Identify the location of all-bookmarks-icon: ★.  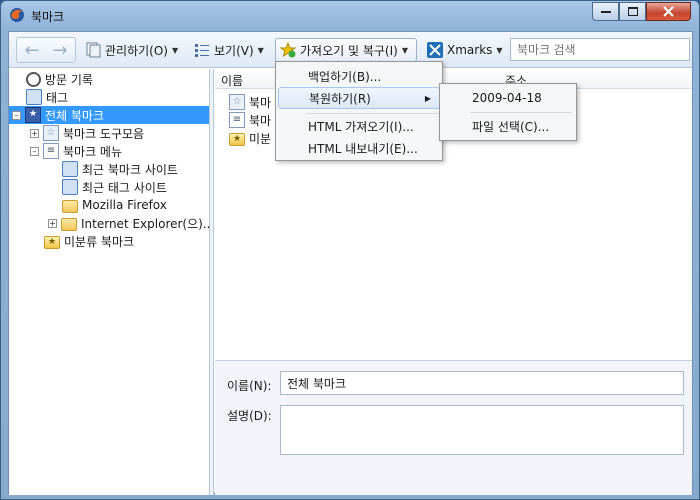
(33, 115).